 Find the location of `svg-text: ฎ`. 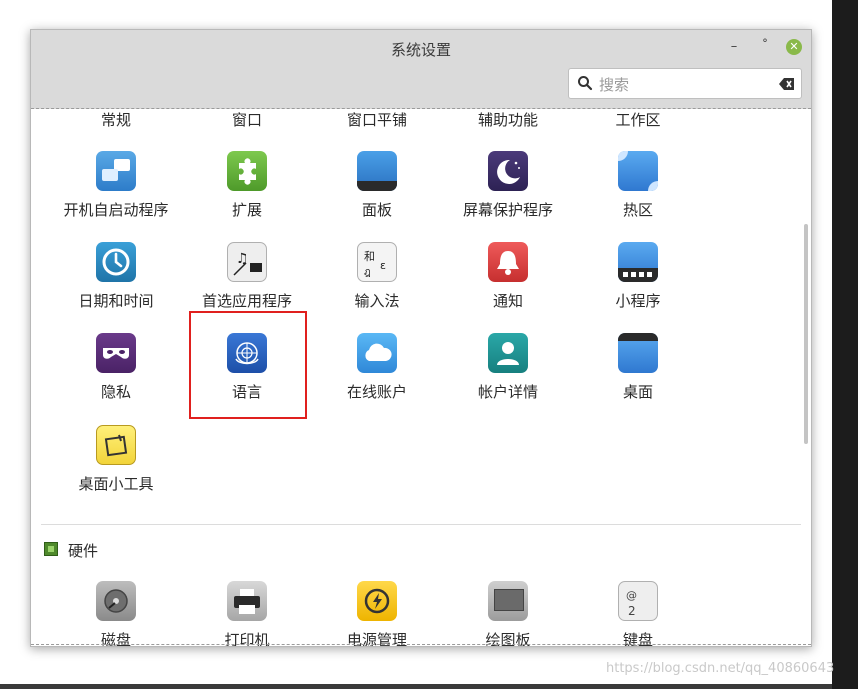

svg-text: ฎ is located at coordinates (367, 272).